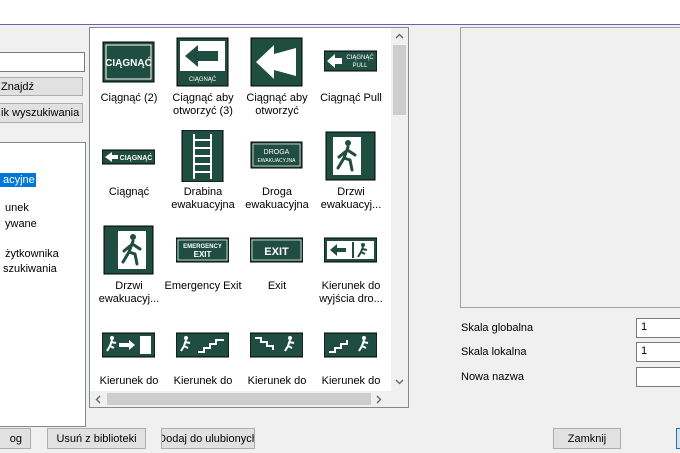  I want to click on scale-local-input: 1, so click(658, 352).